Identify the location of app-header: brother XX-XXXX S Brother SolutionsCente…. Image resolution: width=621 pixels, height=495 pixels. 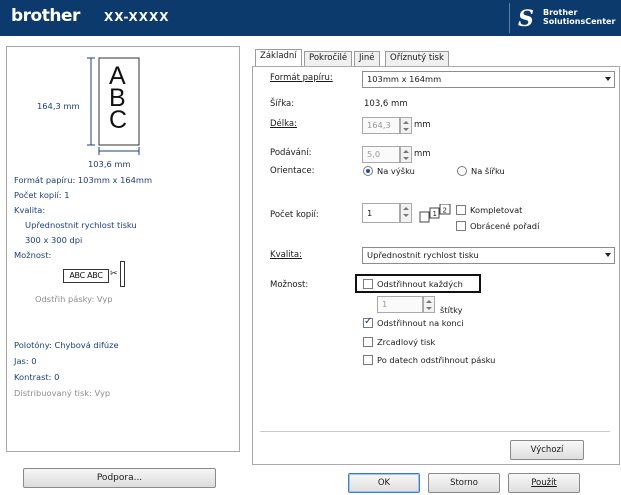
(310, 18).